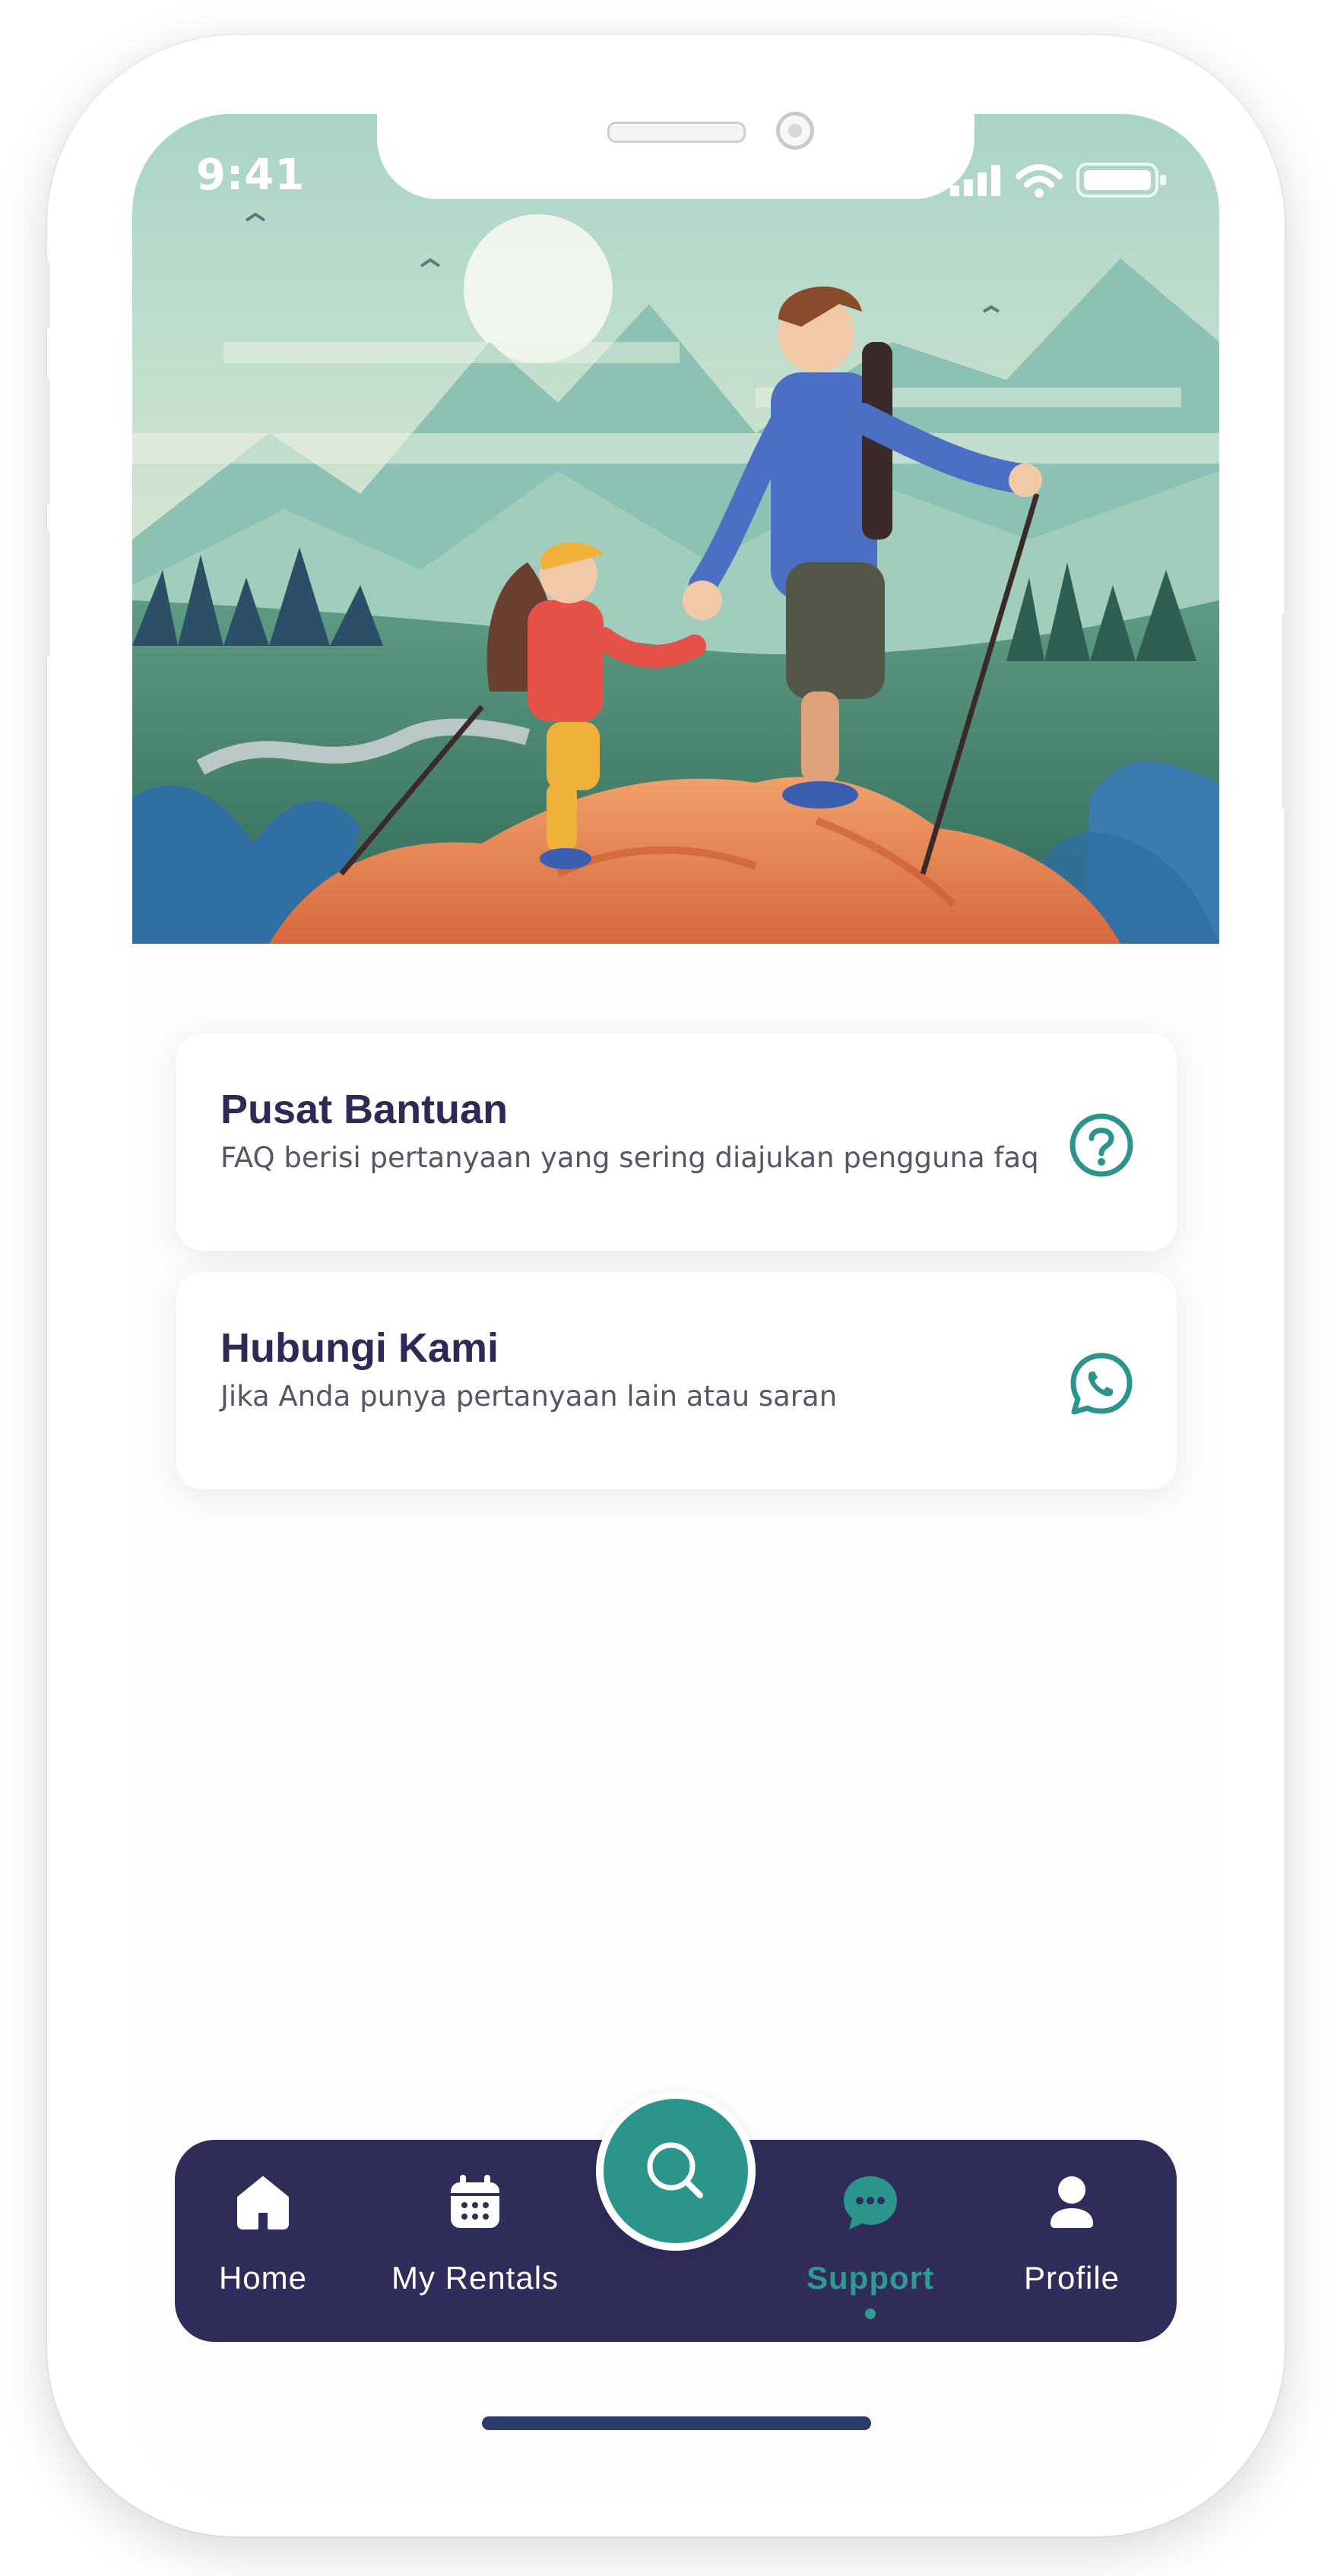 Image resolution: width=1331 pixels, height=2576 pixels. Describe the element at coordinates (975, 180) in the screenshot. I see `cellular-signal-icon` at that location.